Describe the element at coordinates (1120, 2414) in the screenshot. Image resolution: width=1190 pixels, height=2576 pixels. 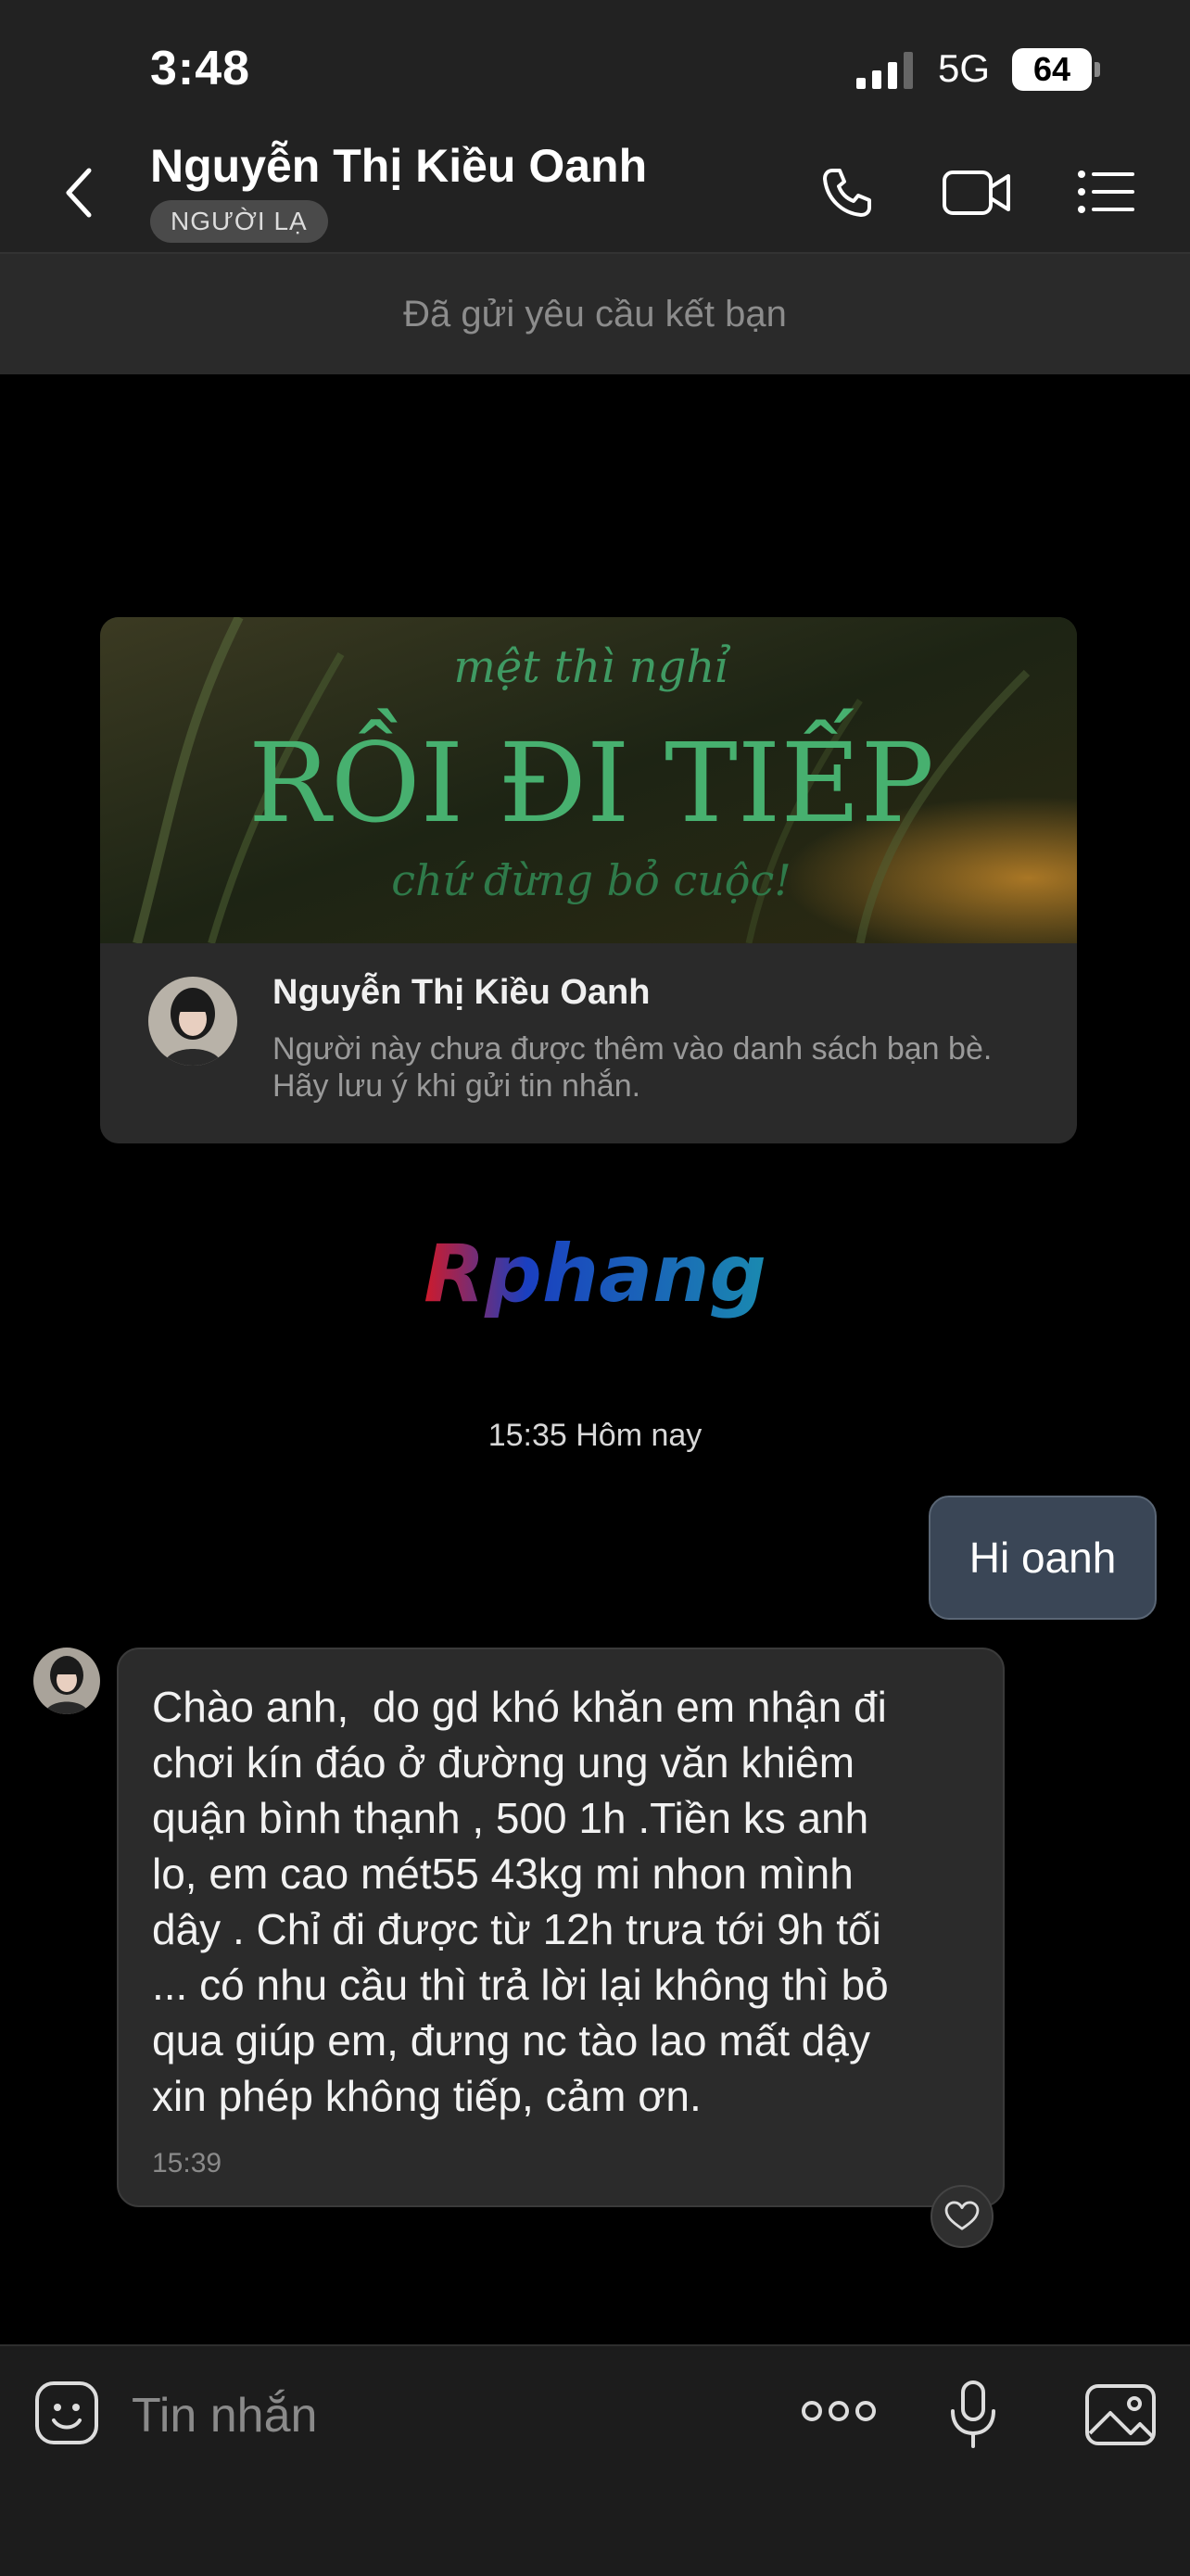
I see `gallery-icon` at that location.